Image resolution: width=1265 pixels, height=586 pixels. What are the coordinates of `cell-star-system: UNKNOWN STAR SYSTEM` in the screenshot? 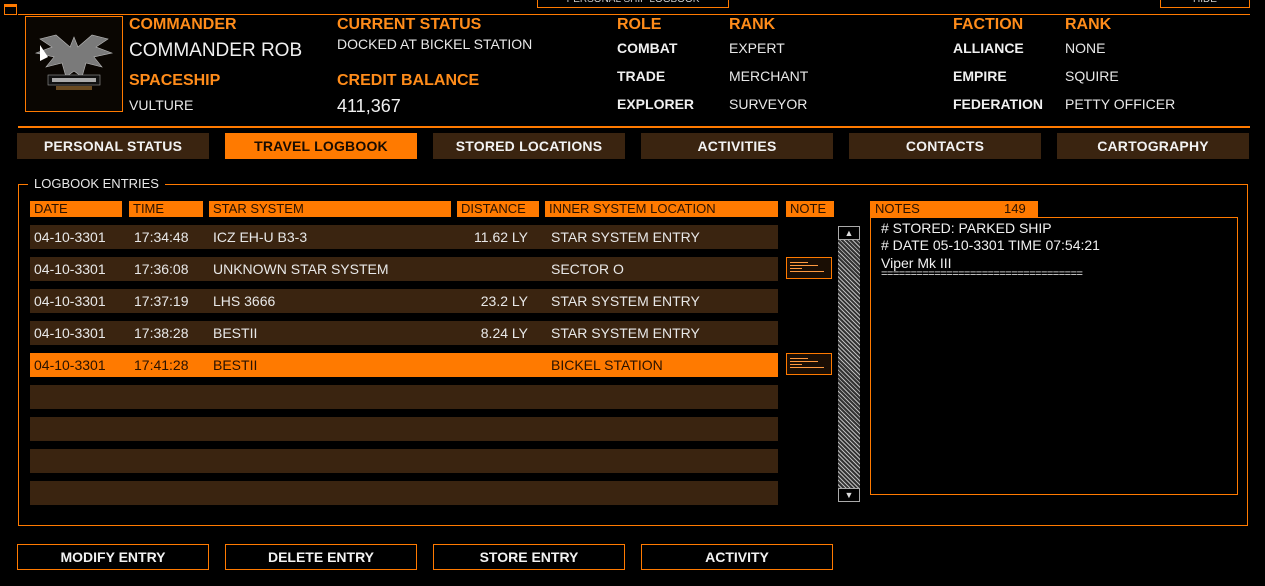 It's located at (301, 269).